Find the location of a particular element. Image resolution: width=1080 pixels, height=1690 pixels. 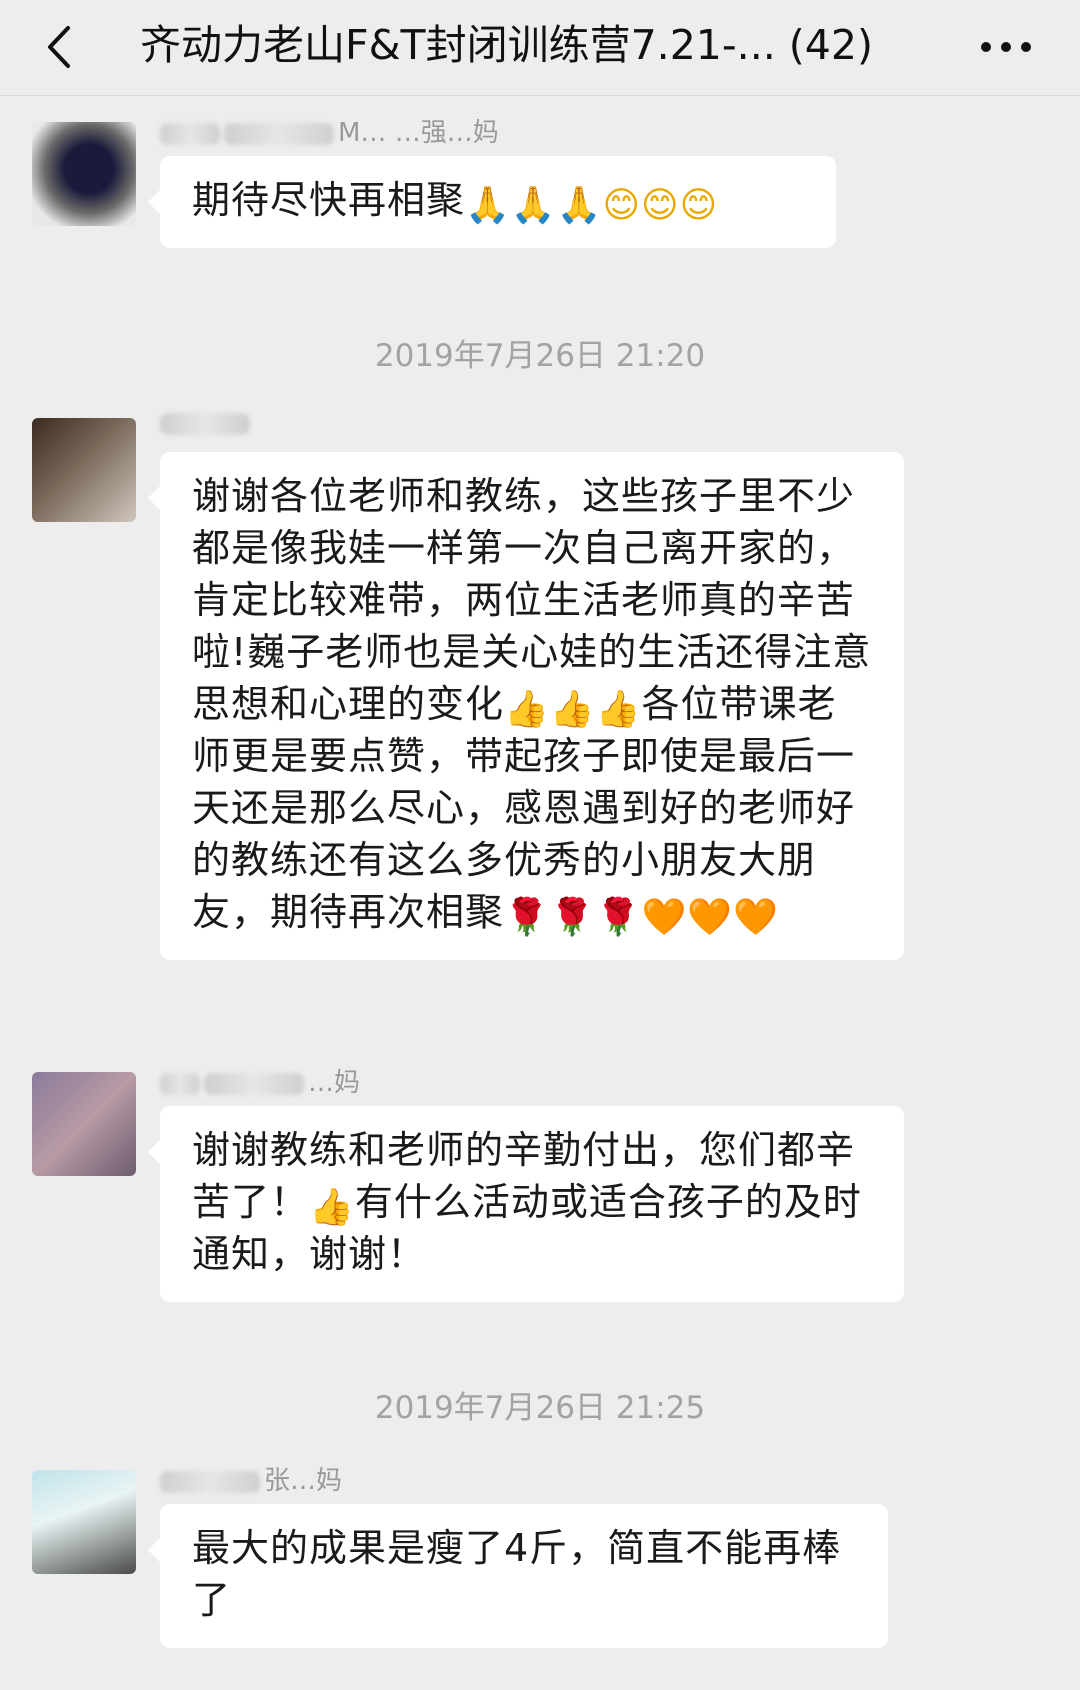

chat-title: 齐动力老山F&T封闭训练营7.21-... (42) is located at coordinates (506, 45).